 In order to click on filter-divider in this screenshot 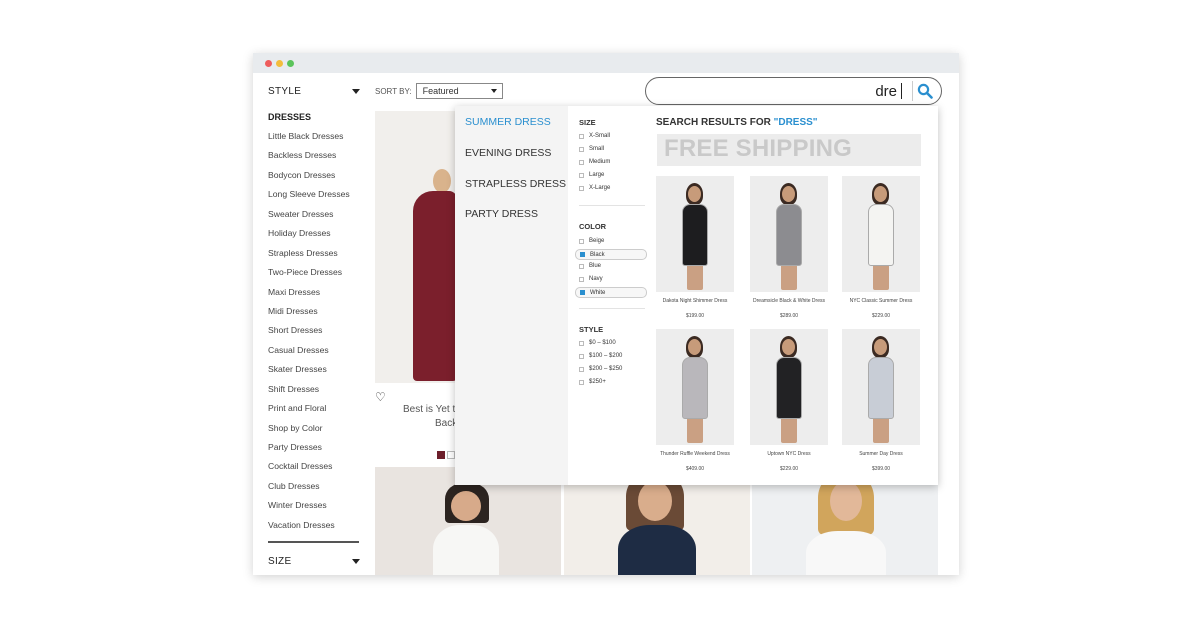, I will do `click(612, 205)`.